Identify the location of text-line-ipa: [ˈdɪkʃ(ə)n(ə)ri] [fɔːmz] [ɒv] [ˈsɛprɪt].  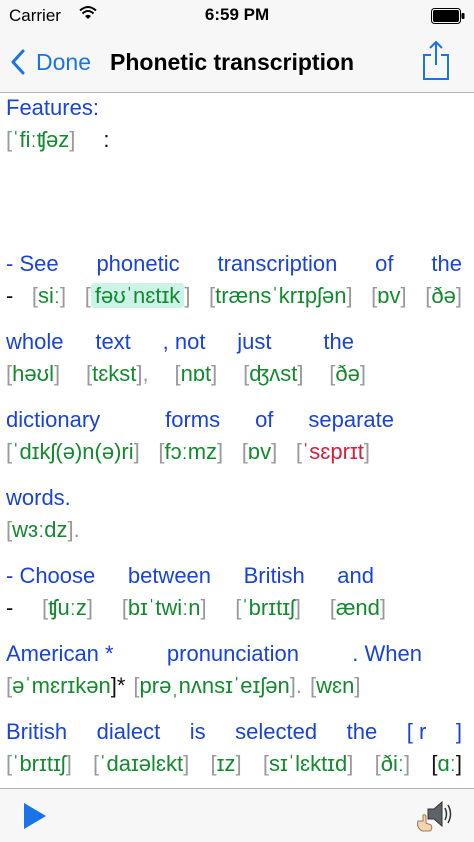
(188, 452).